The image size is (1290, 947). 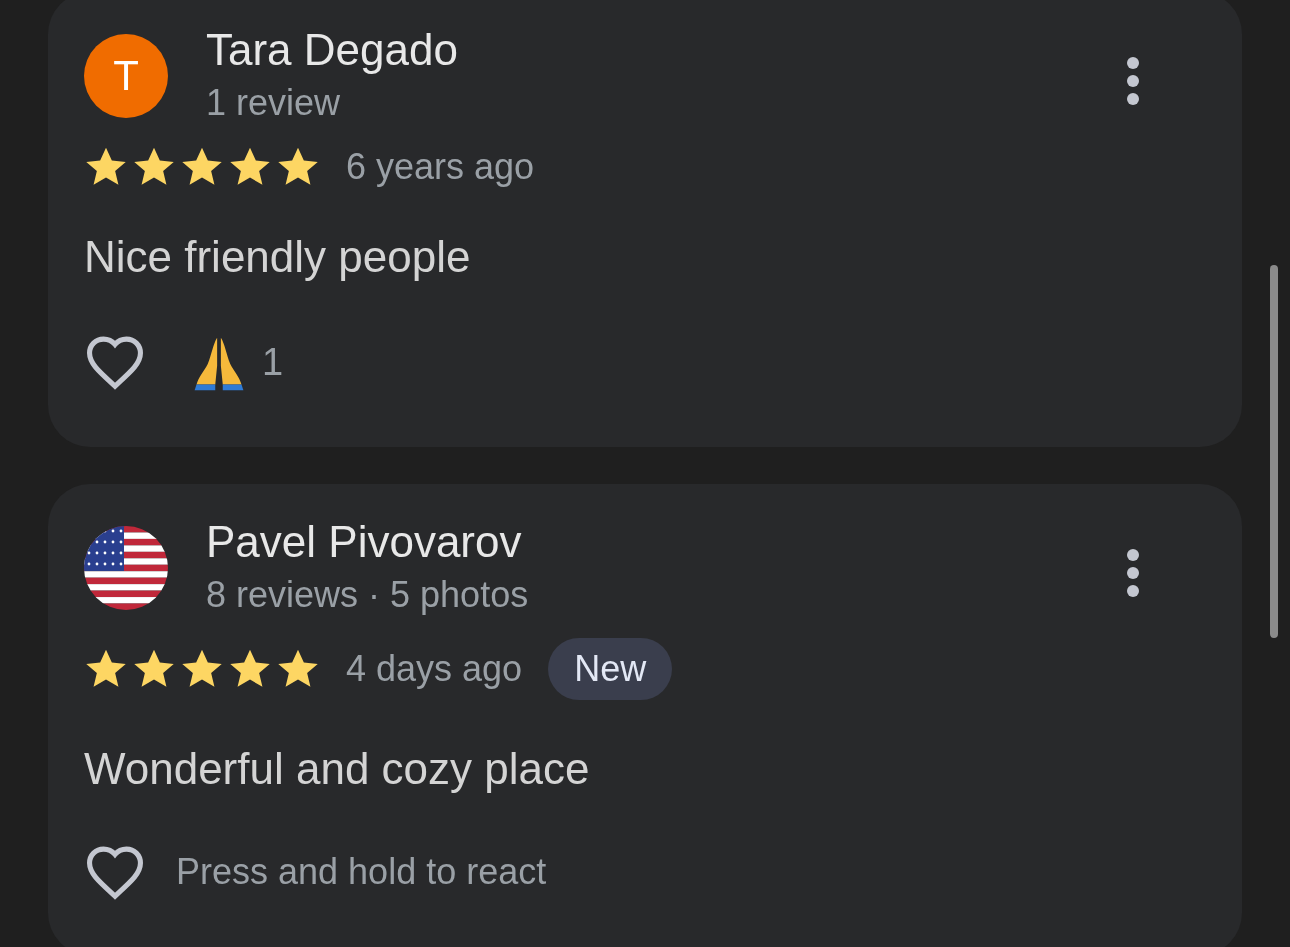 I want to click on new-badge: New, so click(x=610, y=669).